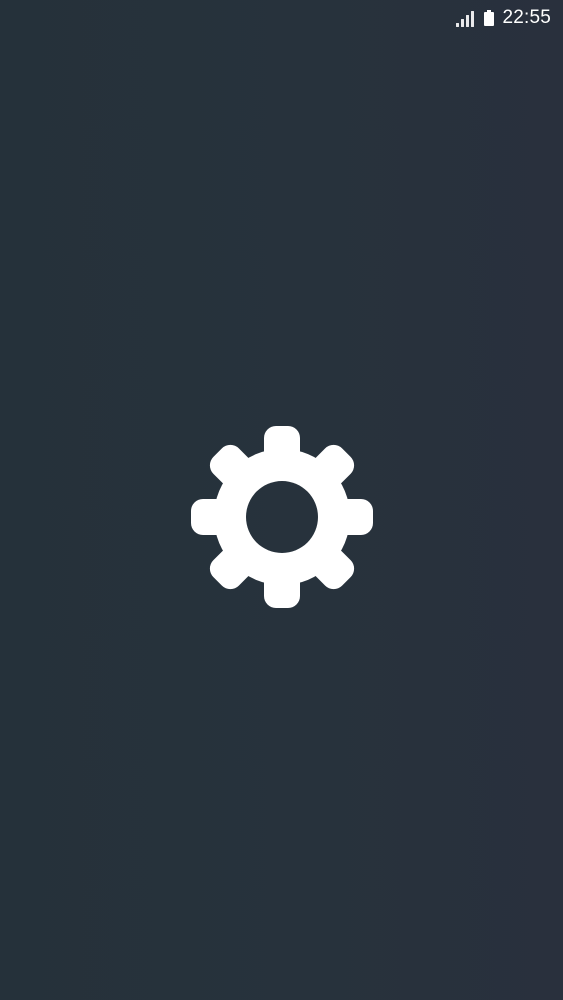  Describe the element at coordinates (526, 17) in the screenshot. I see `status-time: 22:55` at that location.